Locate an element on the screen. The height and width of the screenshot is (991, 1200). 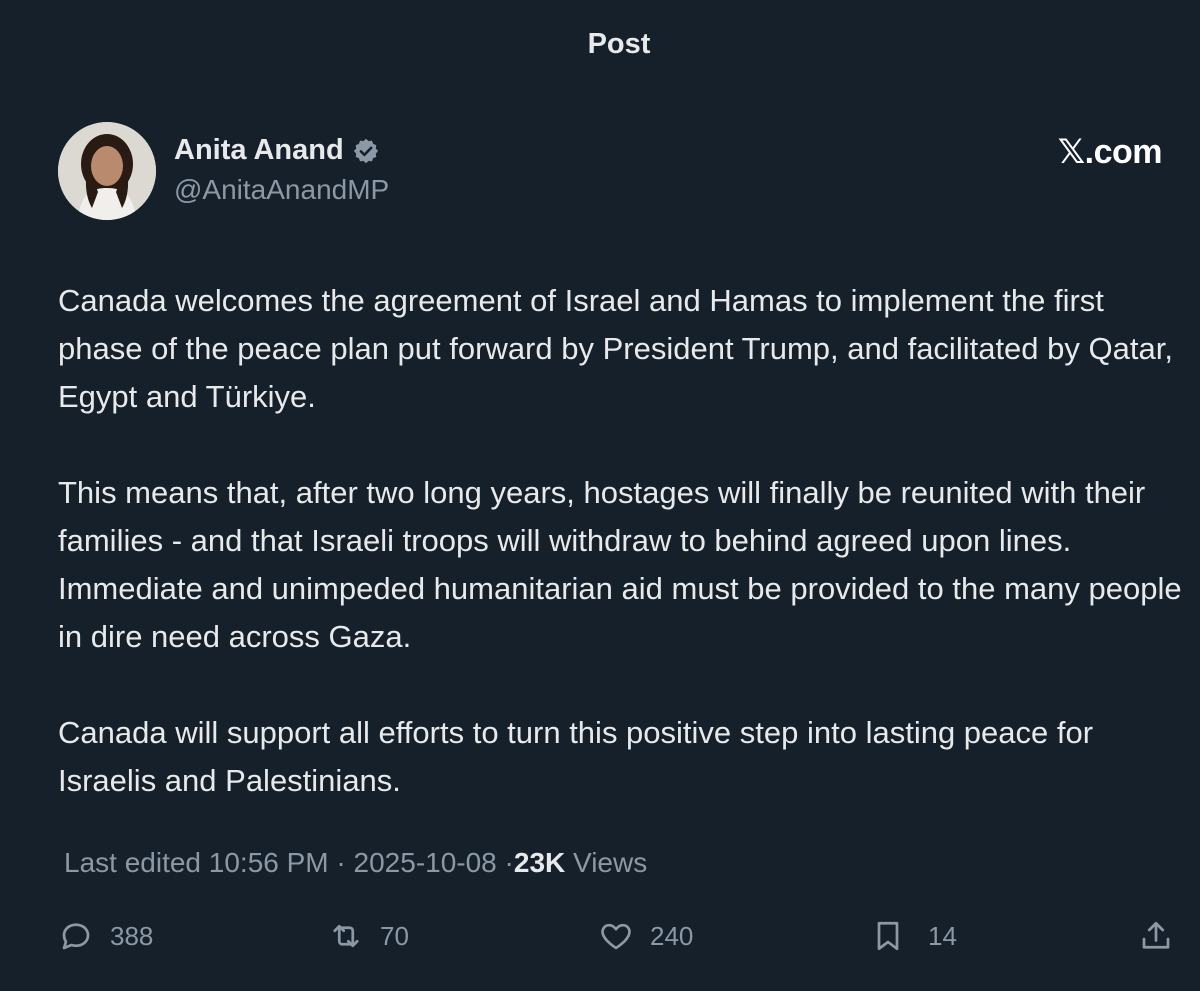
author-name: Anita Anand is located at coordinates (277, 150).